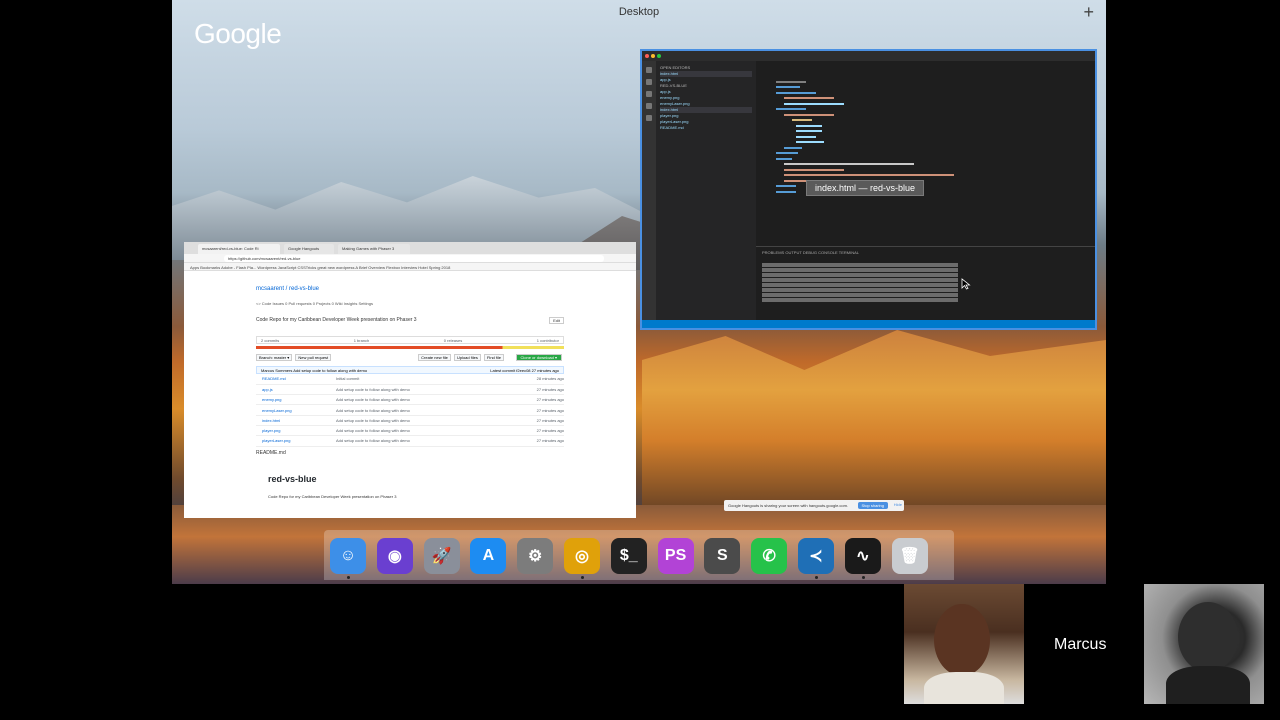  Describe the element at coordinates (524, 370) in the screenshot. I see `commit-meta: Latest commit f2eec08 27 minutes ago` at that location.